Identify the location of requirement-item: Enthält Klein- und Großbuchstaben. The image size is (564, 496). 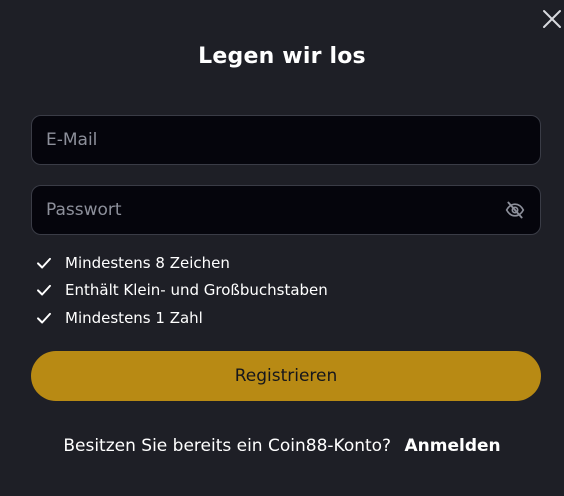
(181, 291).